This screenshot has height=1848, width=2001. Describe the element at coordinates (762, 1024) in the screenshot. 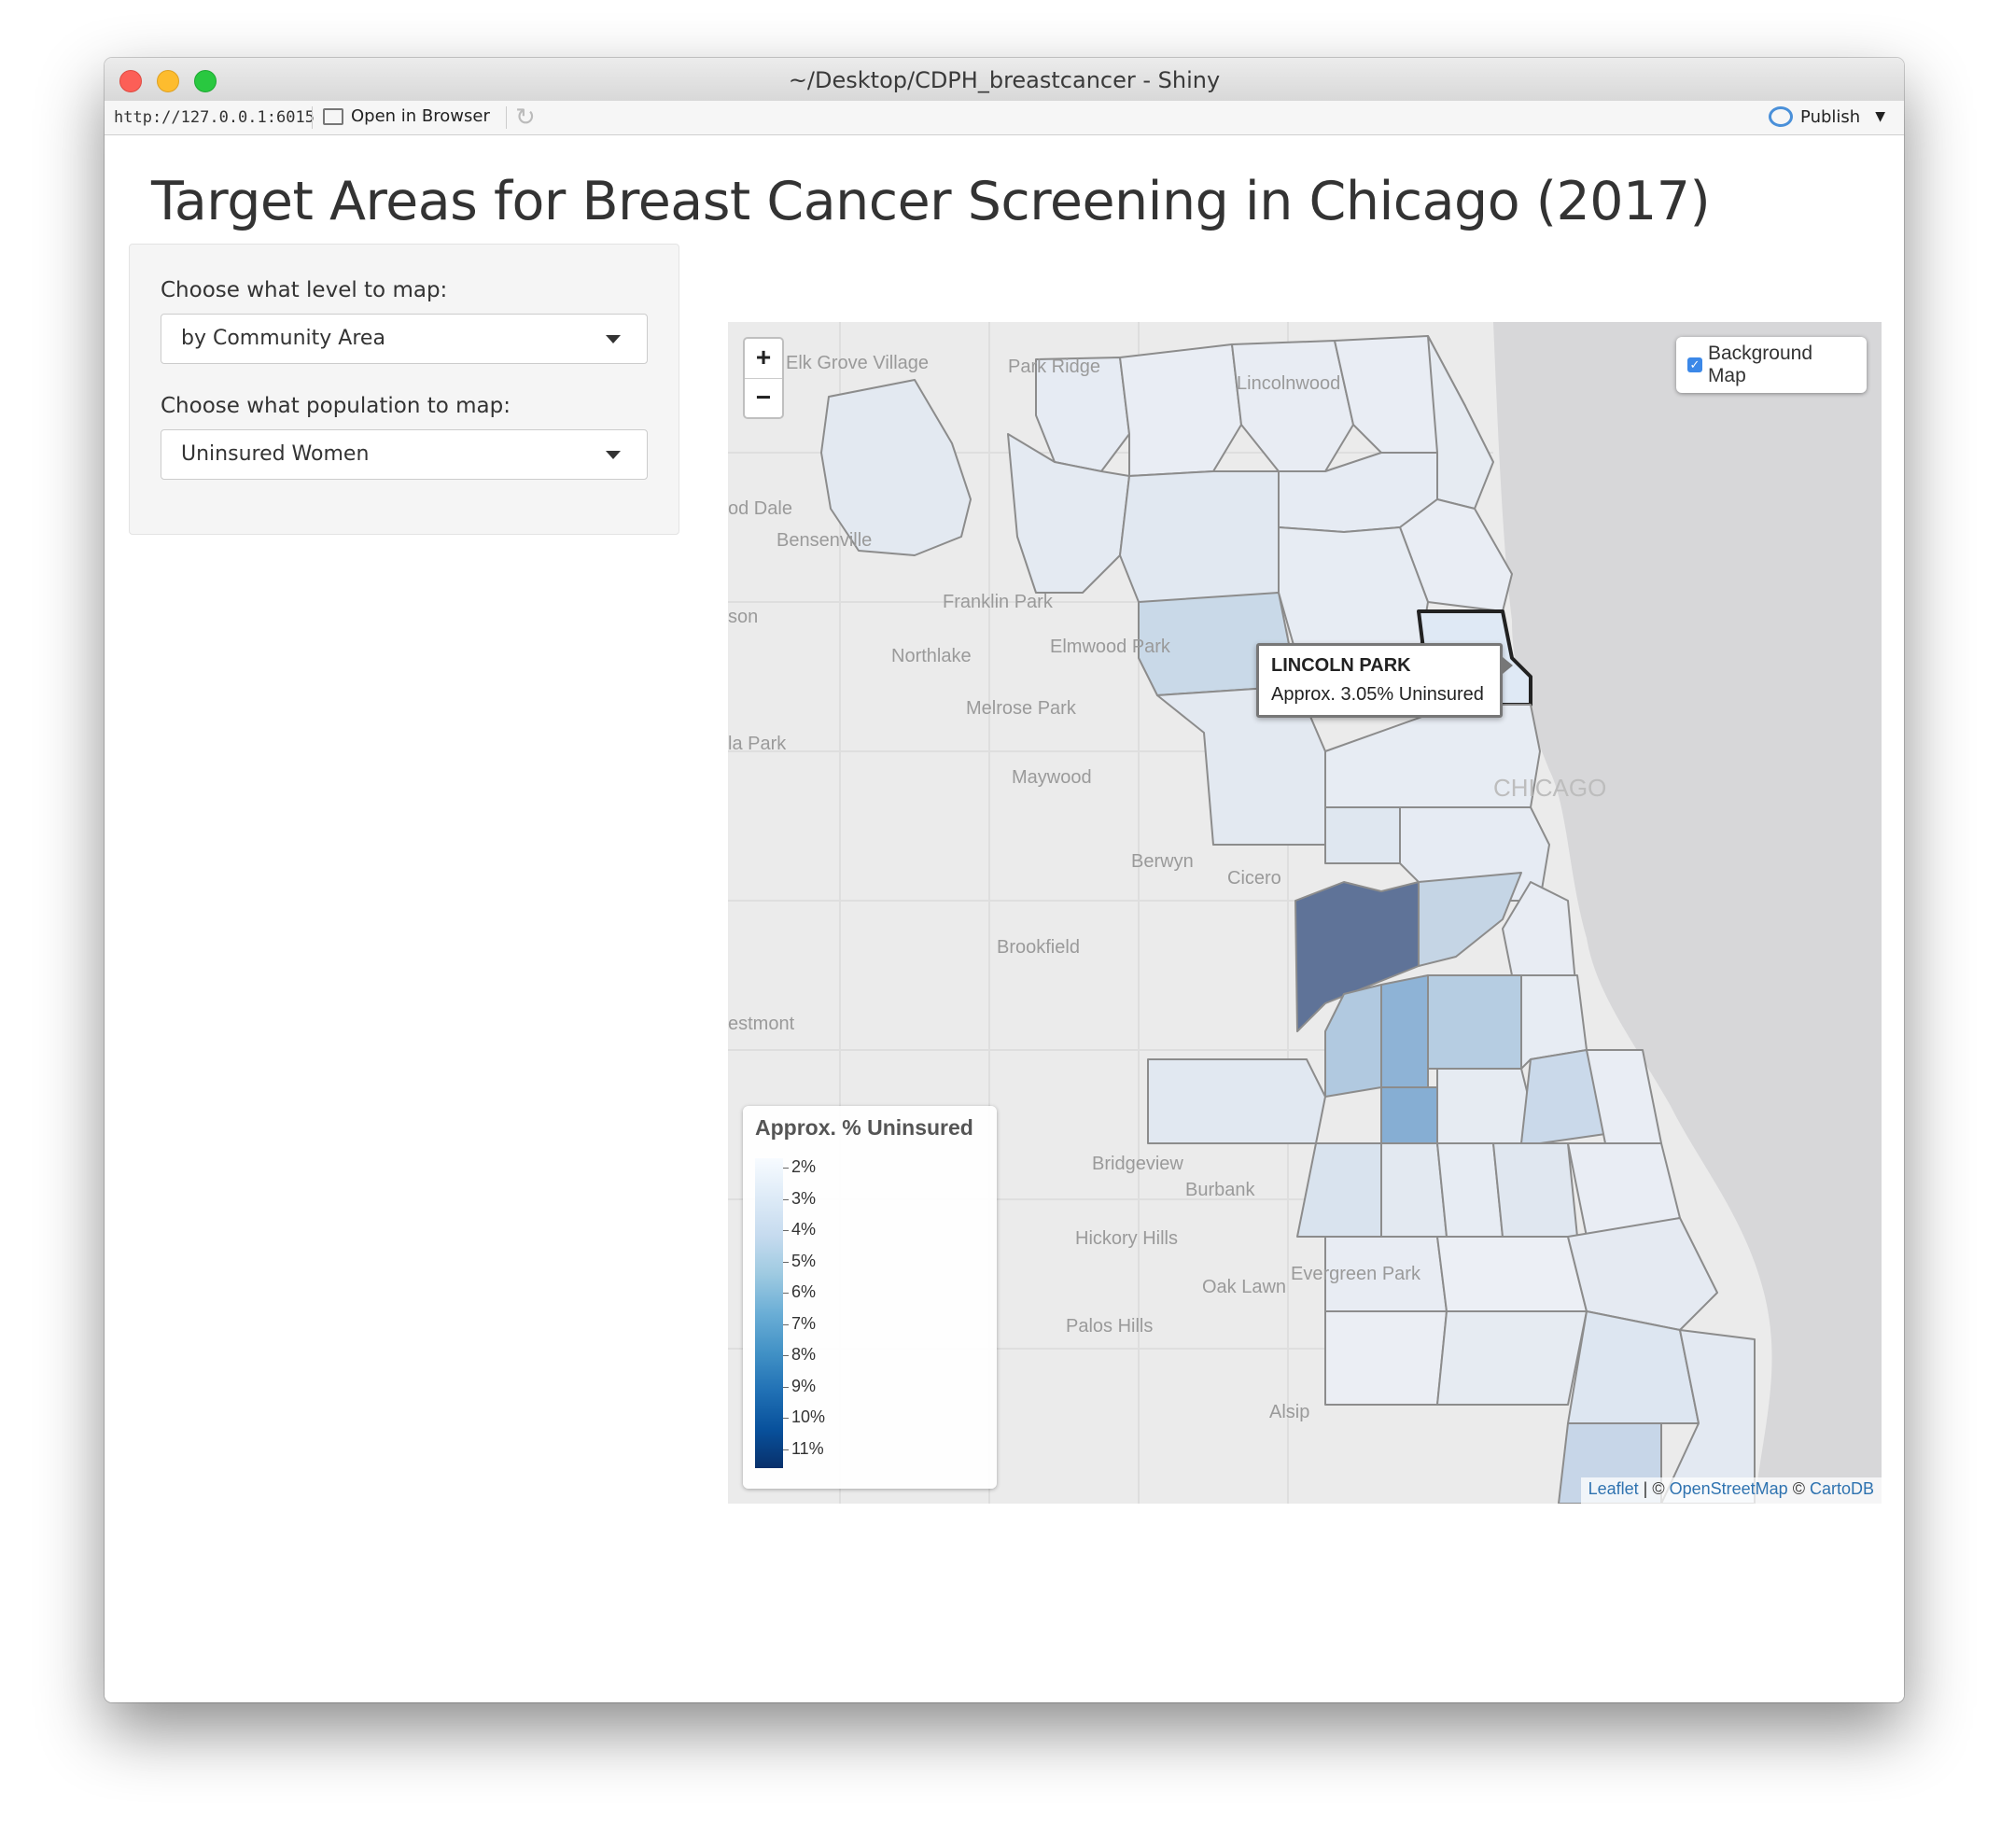

I see `place-label: estmont` at that location.